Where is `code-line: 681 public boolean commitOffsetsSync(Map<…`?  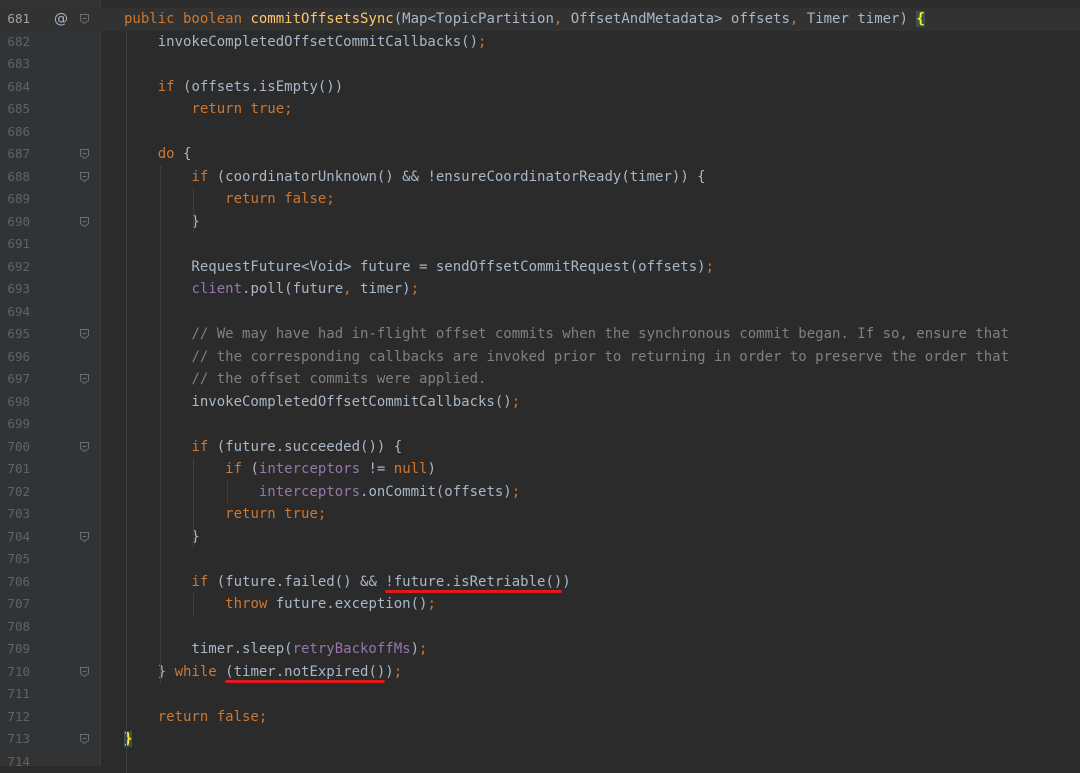
code-line: 681 public boolean commitOffsetsSync(Map<… is located at coordinates (540, 19).